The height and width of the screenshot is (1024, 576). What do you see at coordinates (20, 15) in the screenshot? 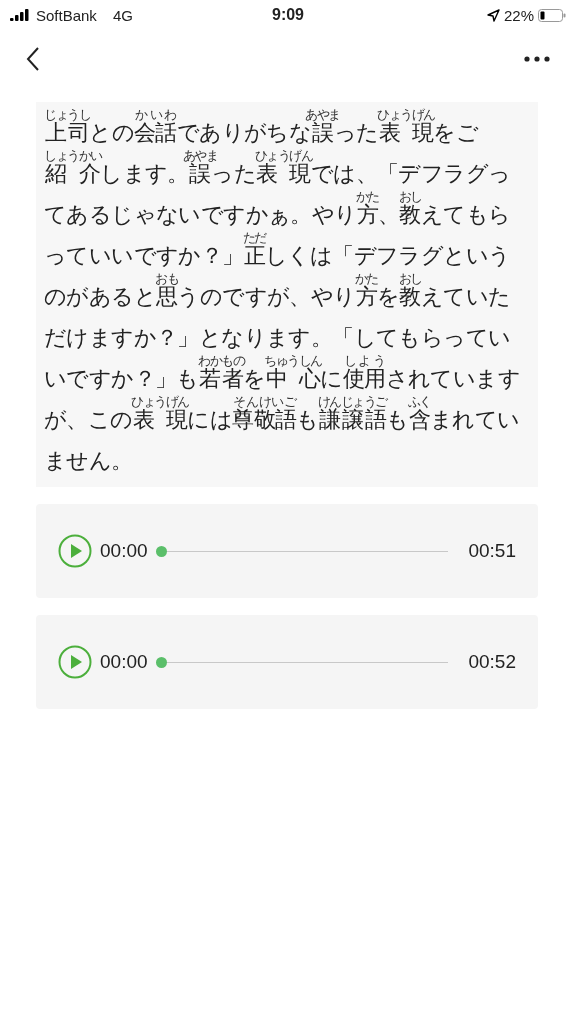
I see `signal-icon` at bounding box center [20, 15].